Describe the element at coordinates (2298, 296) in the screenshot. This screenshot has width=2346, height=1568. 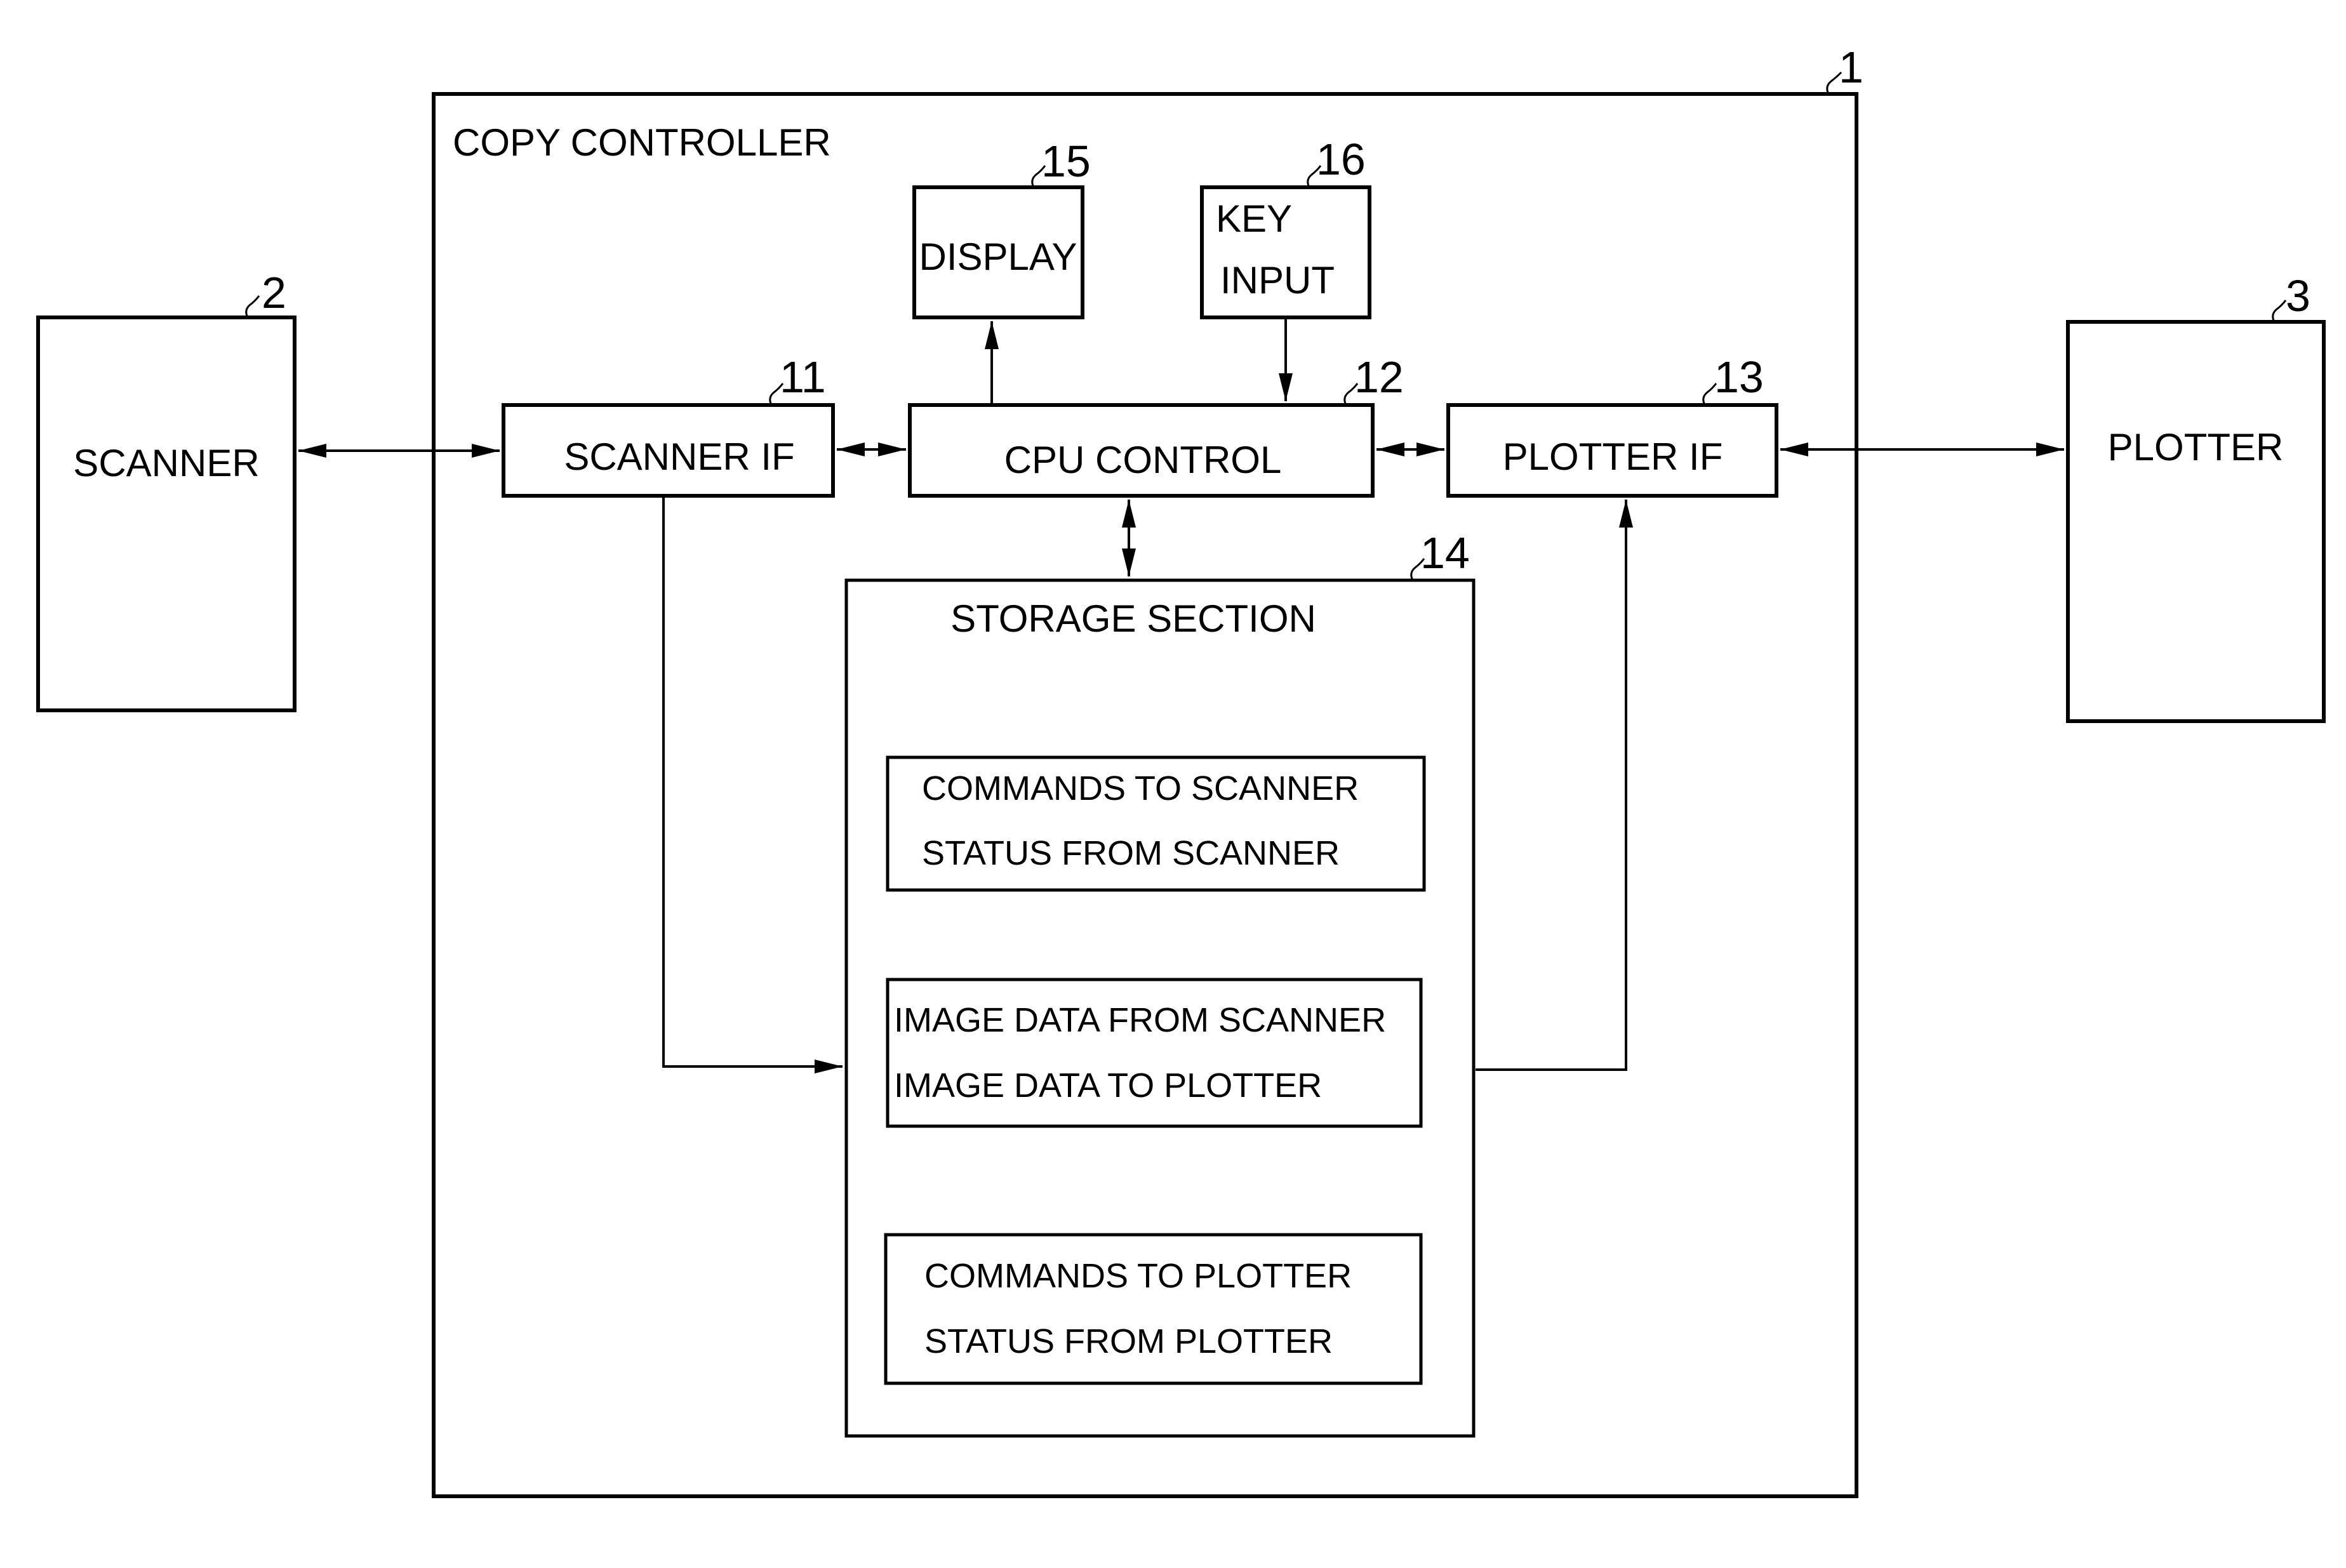
I see `ref-number-3: 3` at that location.